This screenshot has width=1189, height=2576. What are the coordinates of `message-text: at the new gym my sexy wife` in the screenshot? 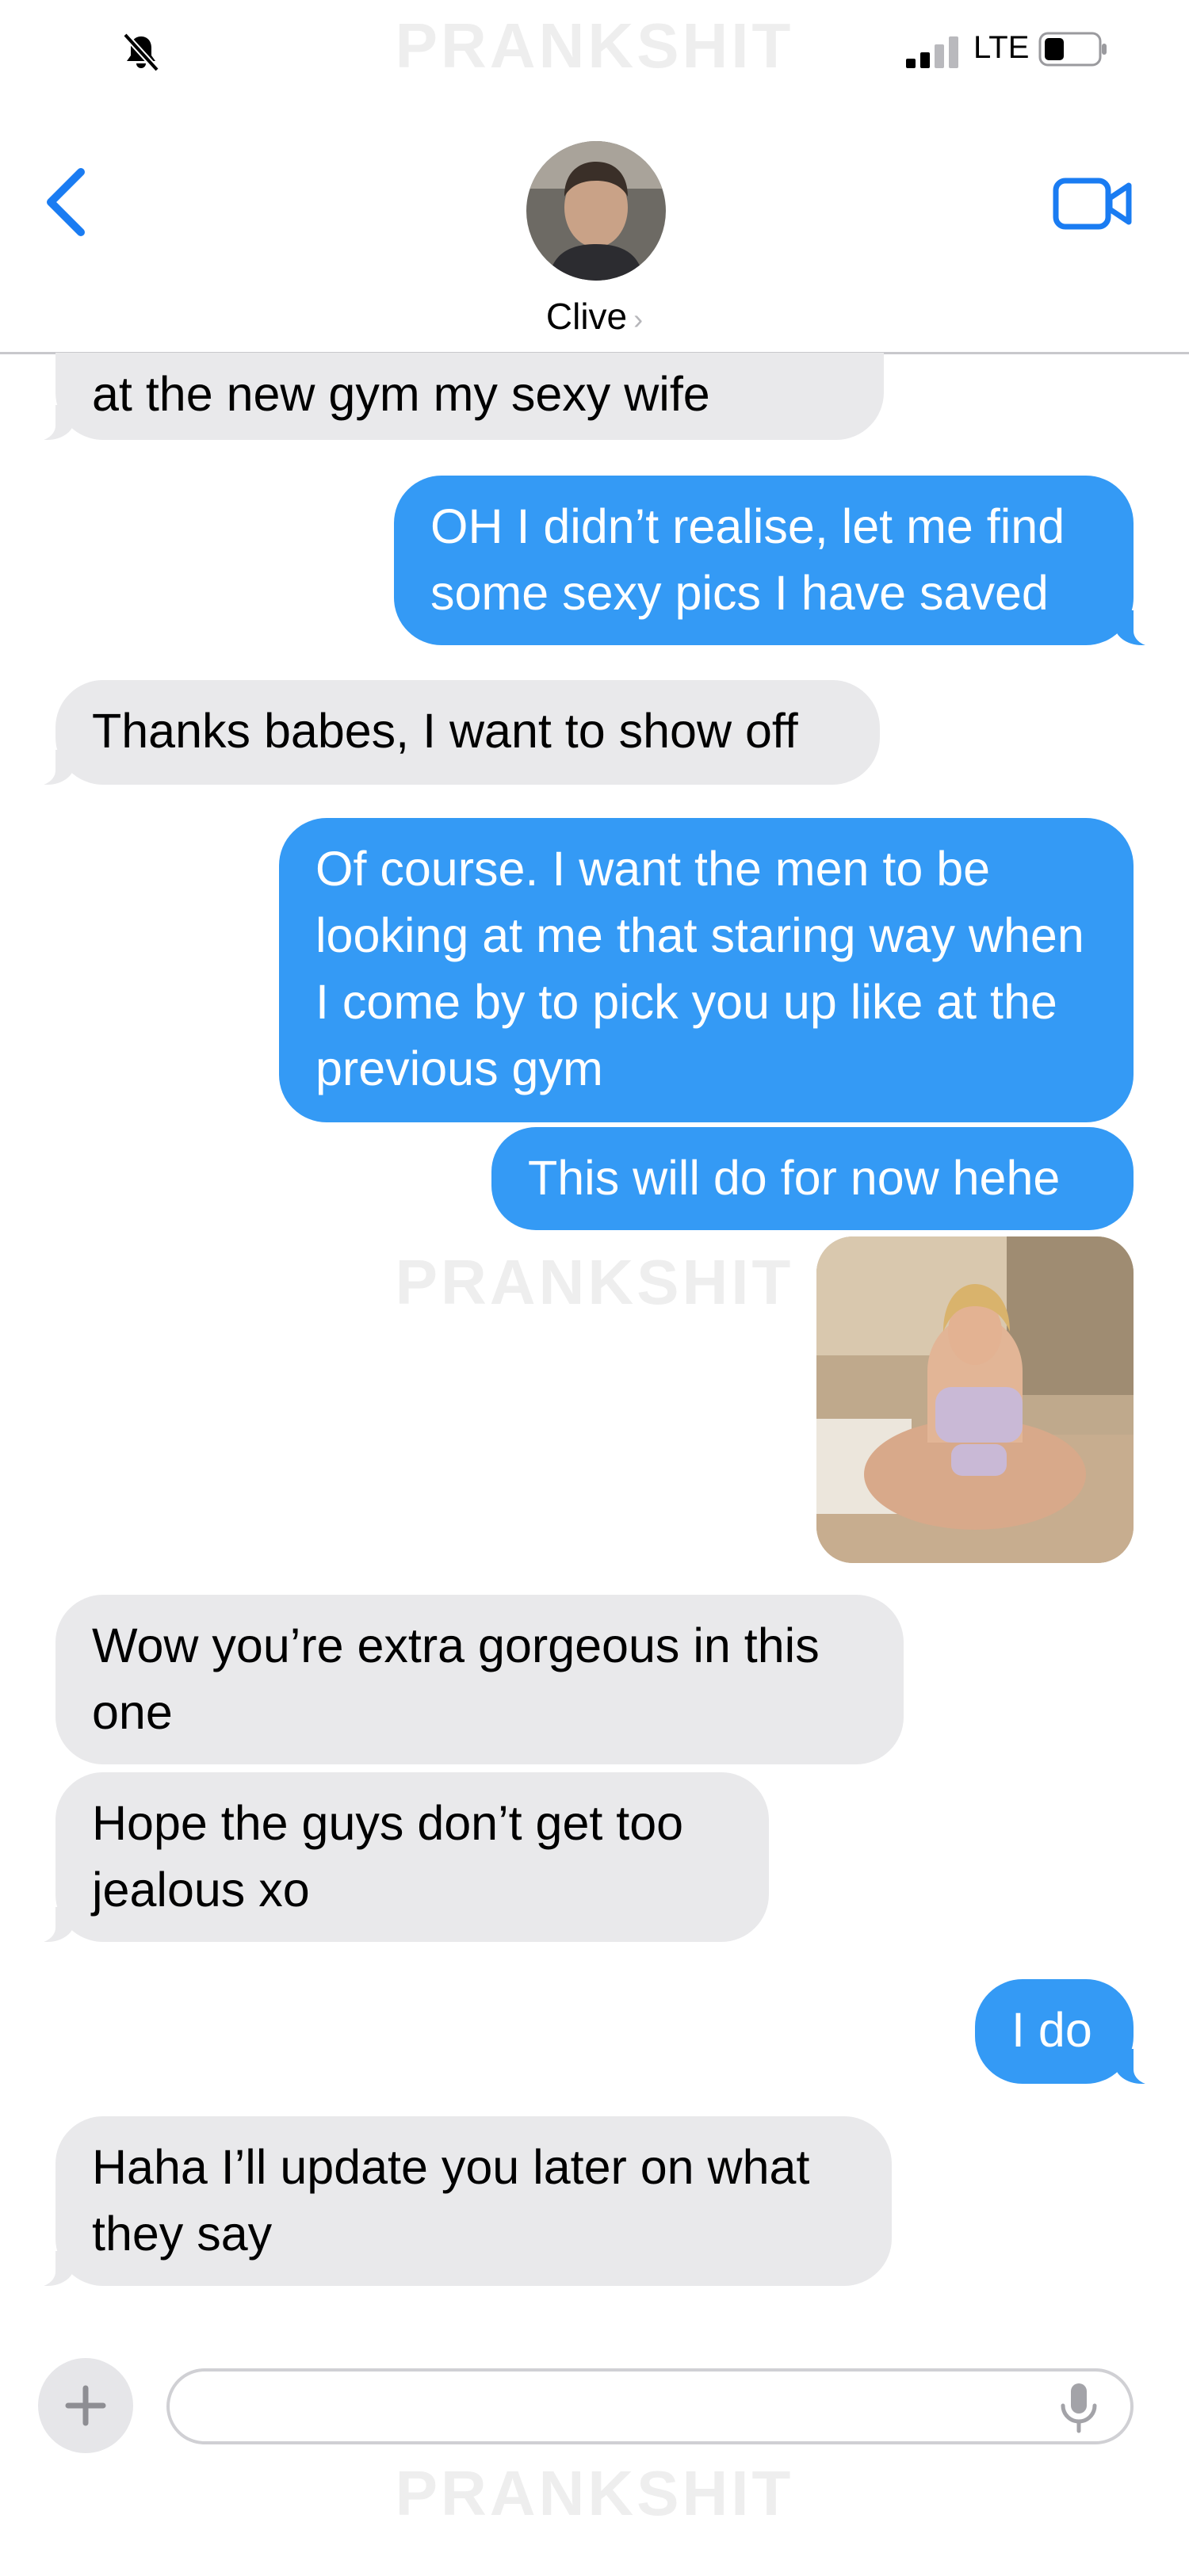 It's located at (401, 394).